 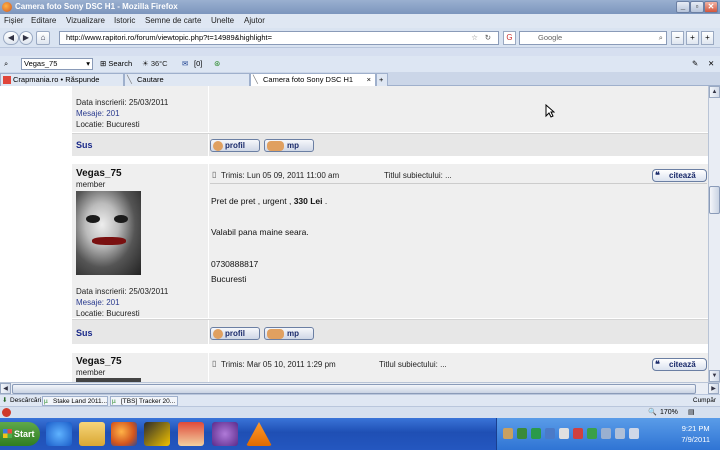 I want to click on post1-price: 330 Lei, so click(x=308, y=201).